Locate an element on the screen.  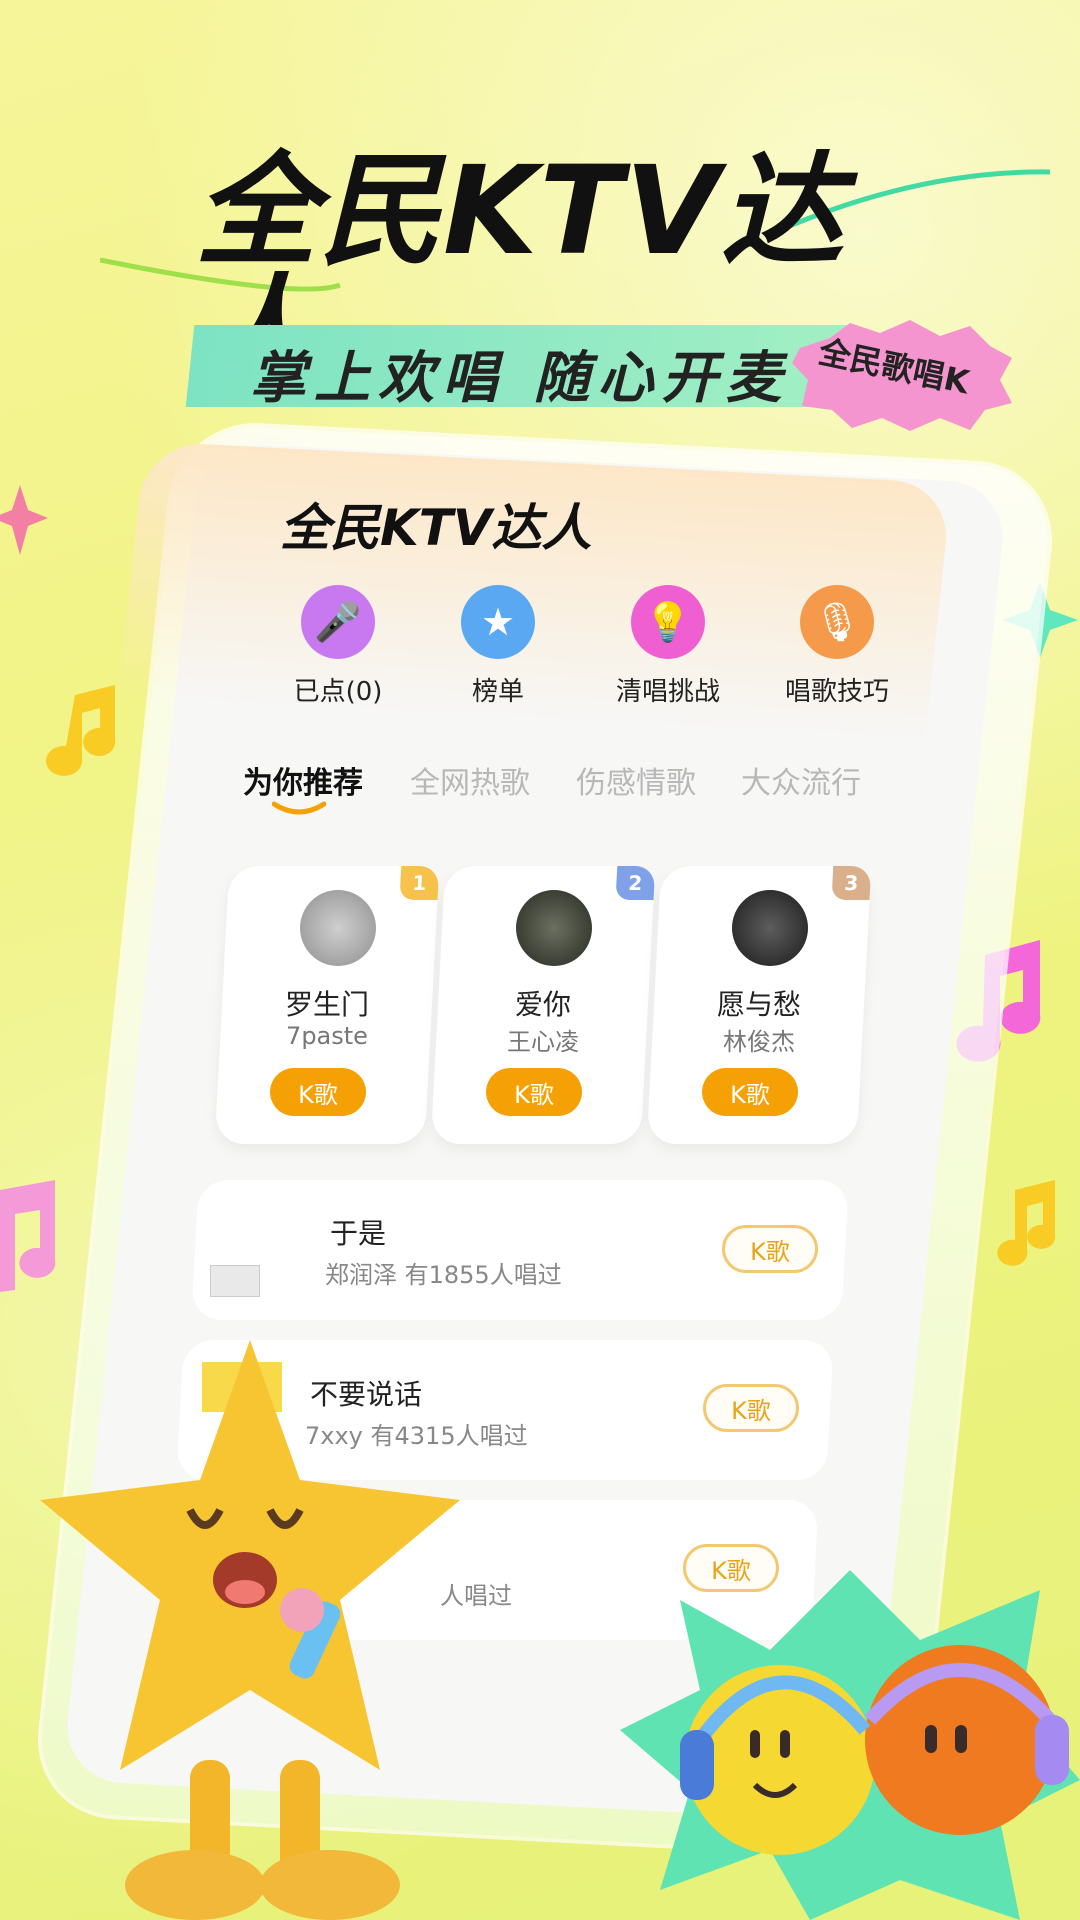
rank-badge: 1 is located at coordinates (419, 883).